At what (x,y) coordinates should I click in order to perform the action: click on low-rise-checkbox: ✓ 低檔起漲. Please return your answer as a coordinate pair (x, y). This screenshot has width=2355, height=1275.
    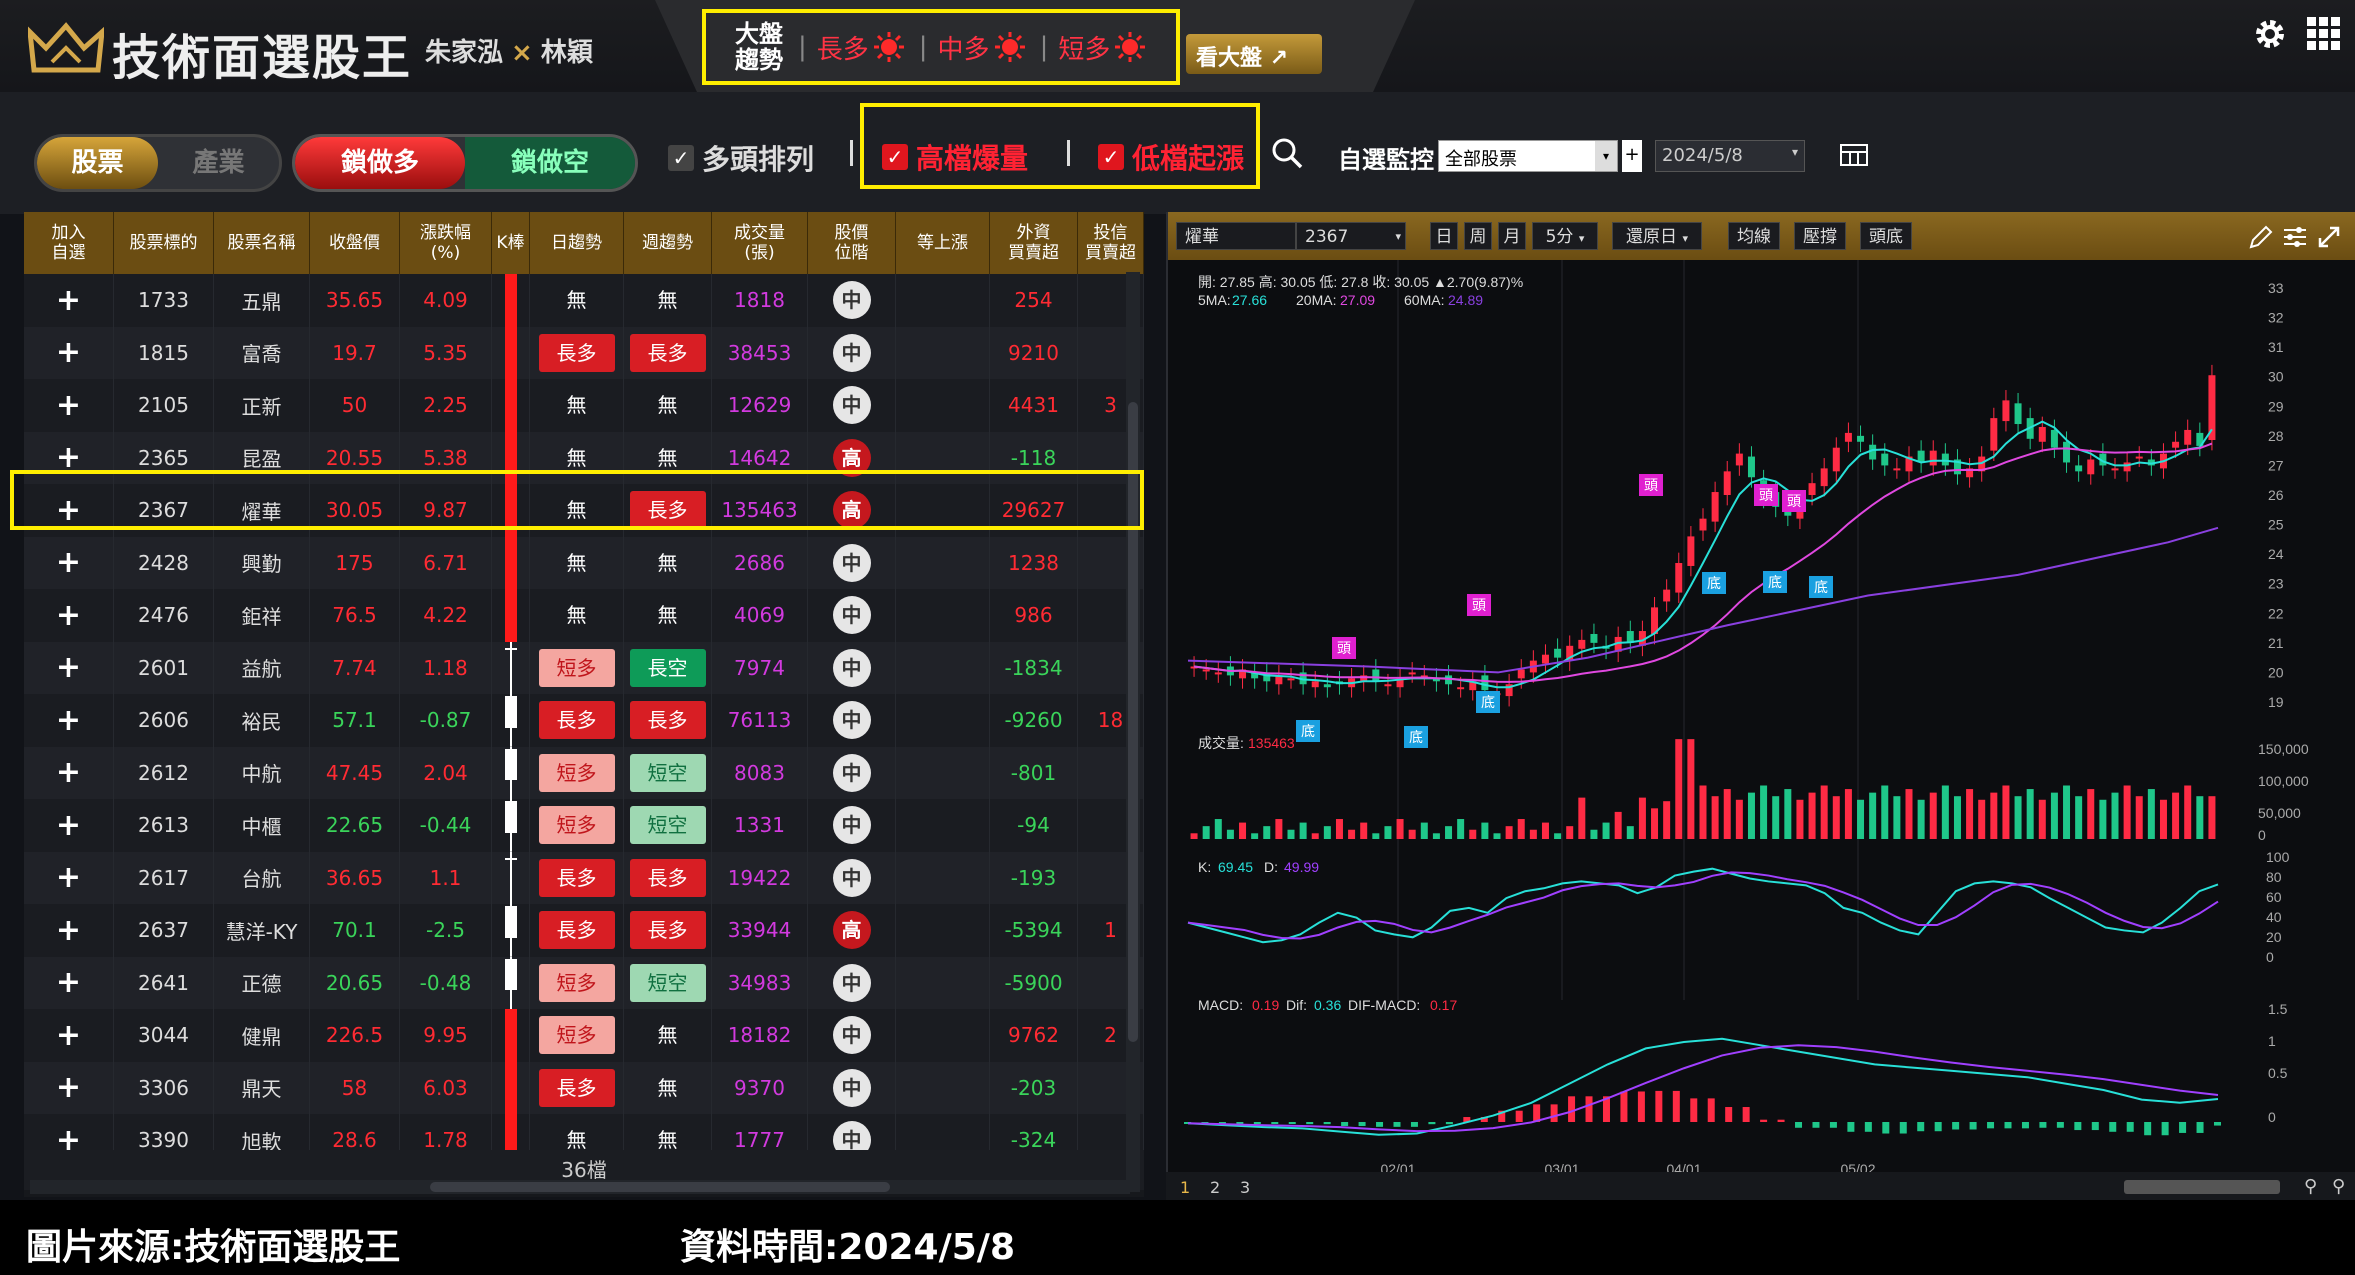
    Looking at the image, I should click on (1171, 157).